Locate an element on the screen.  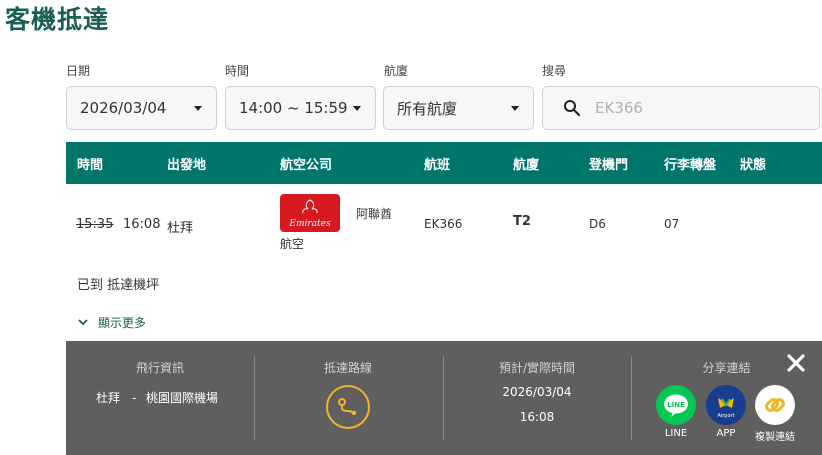
date-select: 2026/03/04 is located at coordinates (141, 108).